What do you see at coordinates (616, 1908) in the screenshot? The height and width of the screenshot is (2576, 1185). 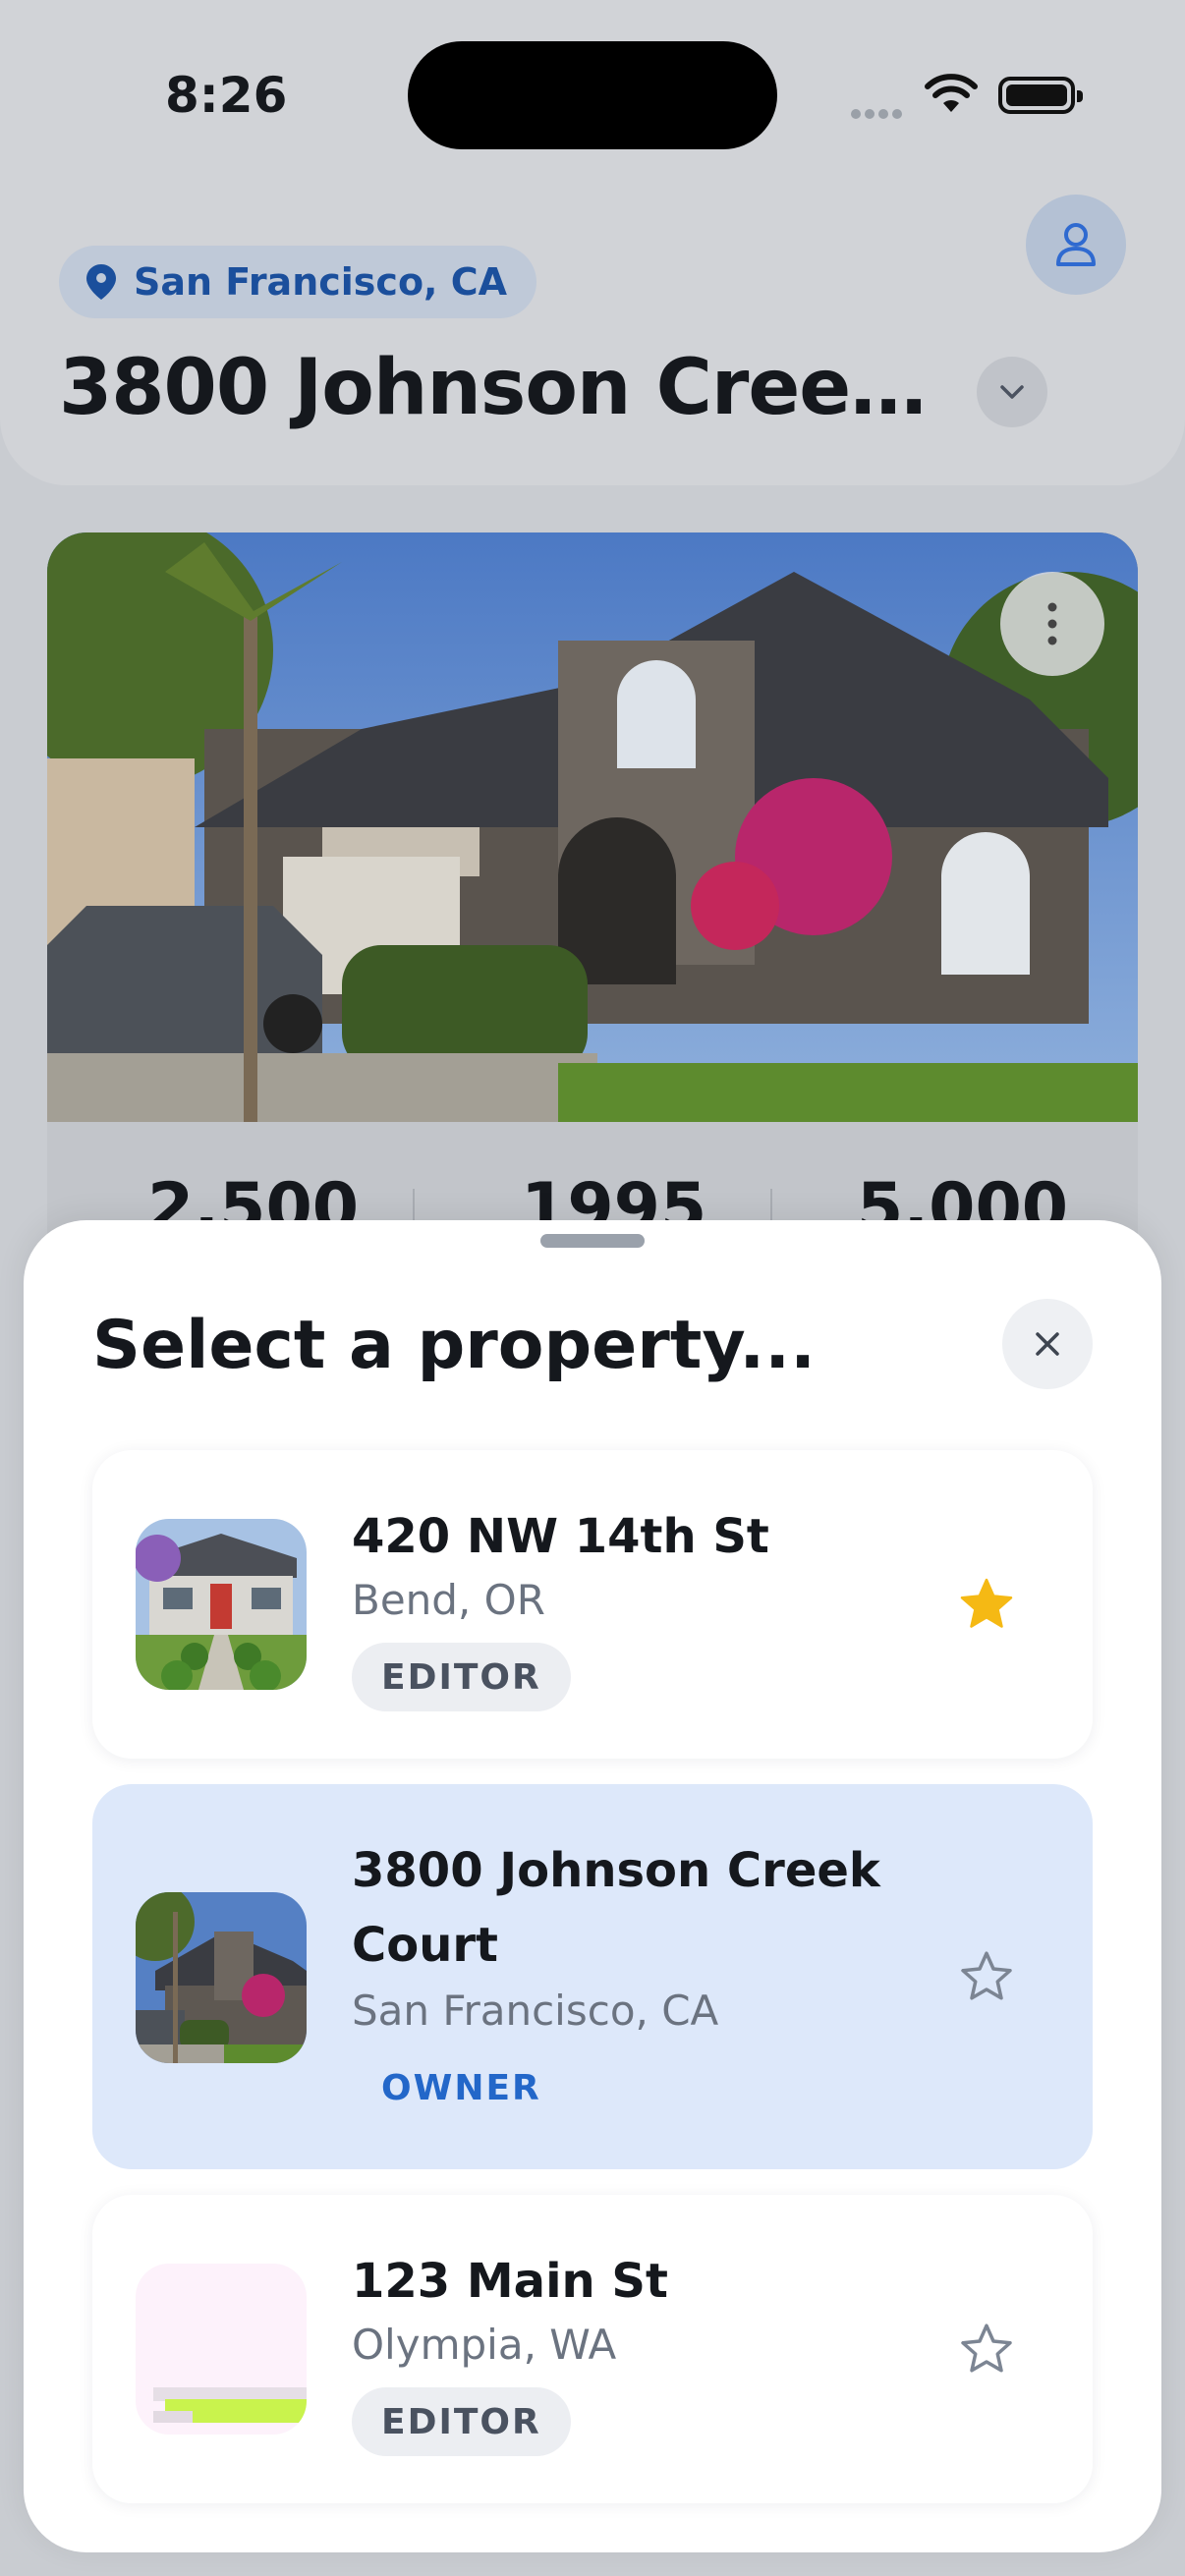 I see `property-street: 3800 Johnson Creek Court` at bounding box center [616, 1908].